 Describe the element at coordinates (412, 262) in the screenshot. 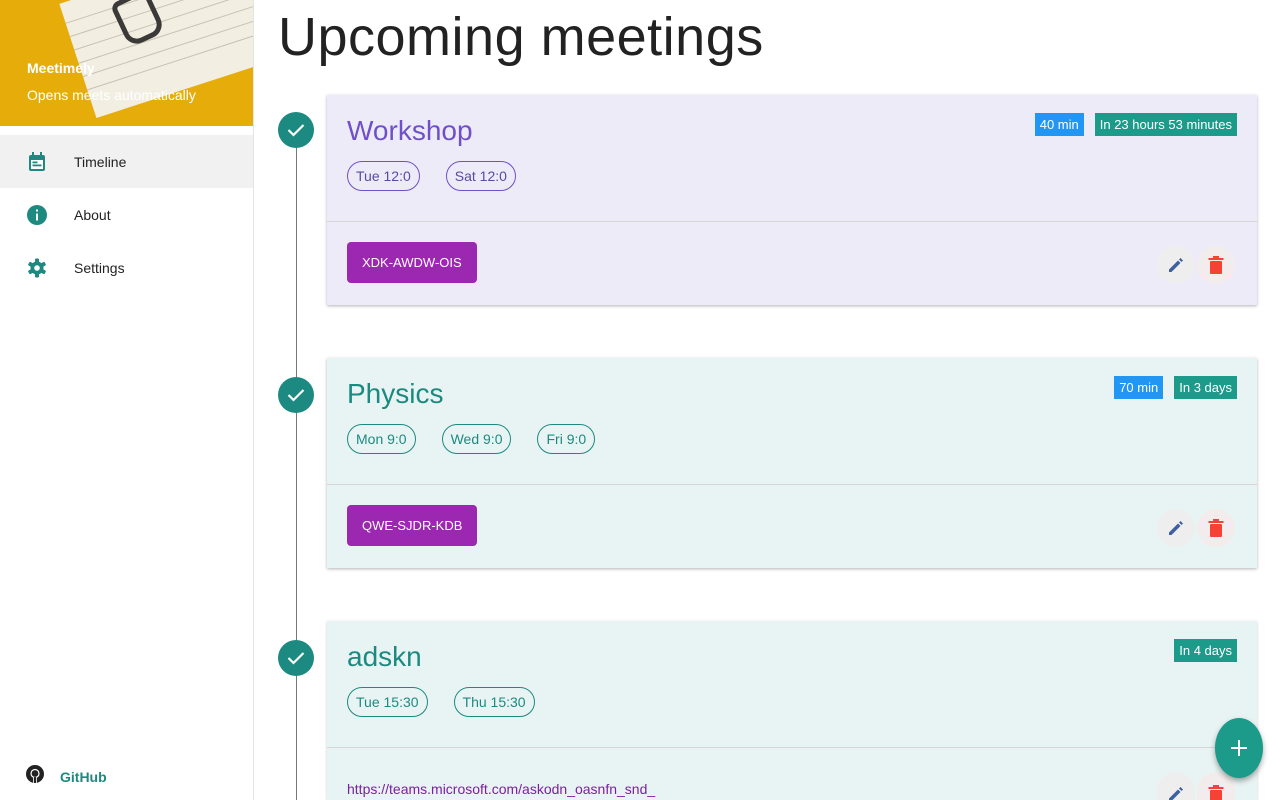

I see `meeting-code-button: XDK-AWDW-OIS` at that location.